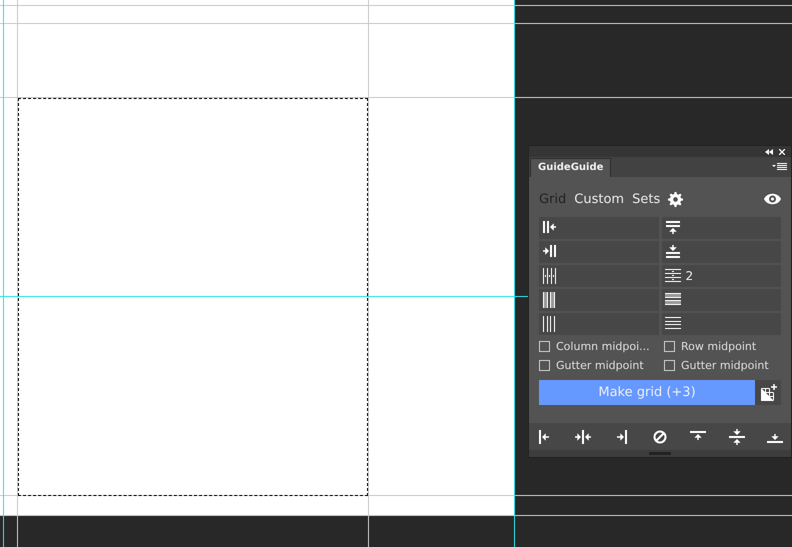 This screenshot has height=547, width=792. What do you see at coordinates (676, 199) in the screenshot?
I see `settings-icon` at bounding box center [676, 199].